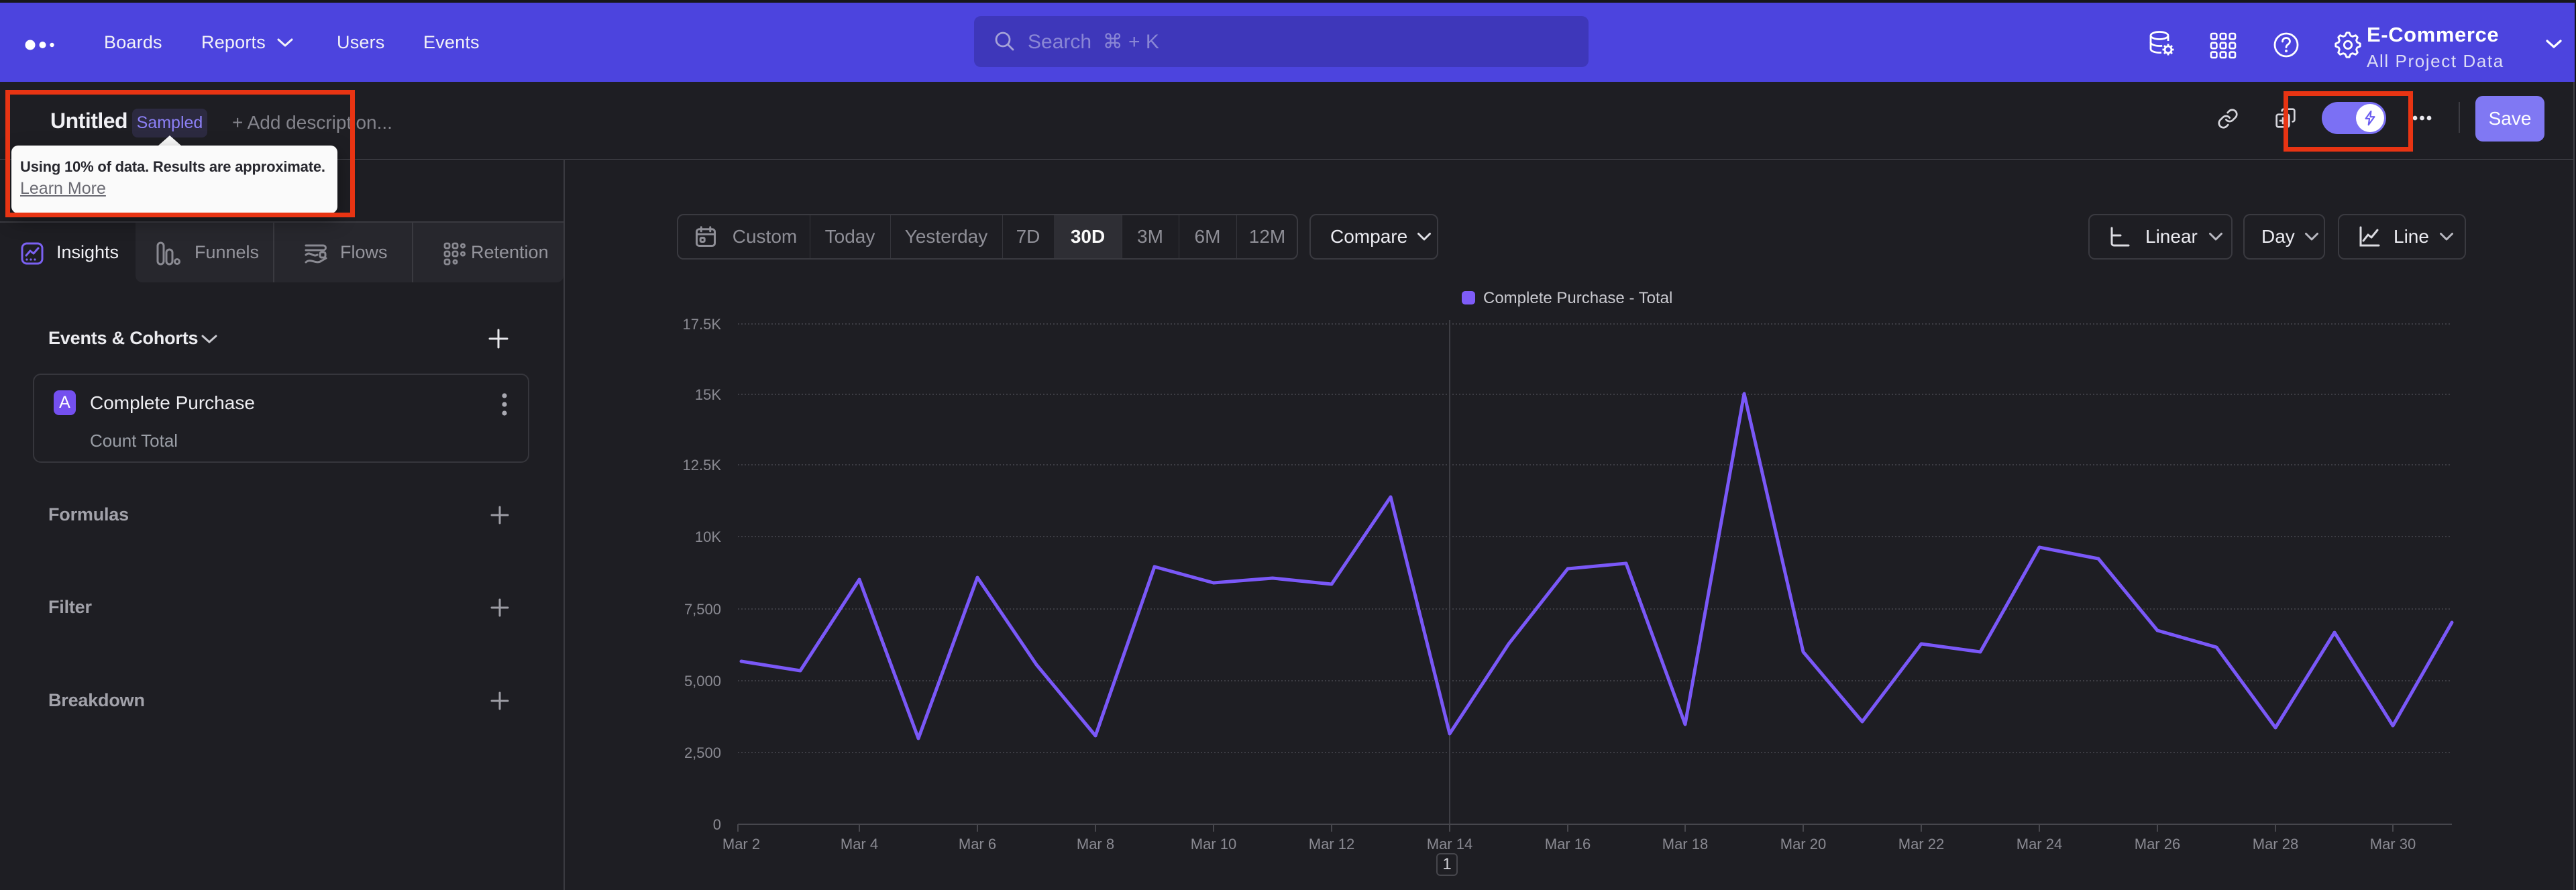 The width and height of the screenshot is (2576, 890). Describe the element at coordinates (1803, 844) in the screenshot. I see `svg-text: Mar 20` at that location.